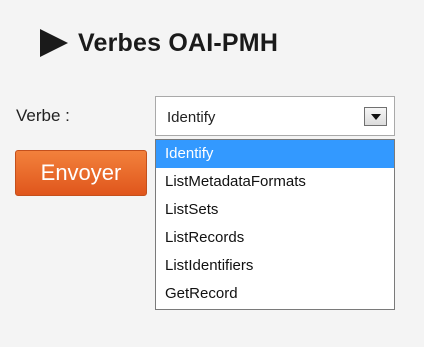  Describe the element at coordinates (178, 42) in the screenshot. I see `page-title: Verbes OAI-PMH` at that location.